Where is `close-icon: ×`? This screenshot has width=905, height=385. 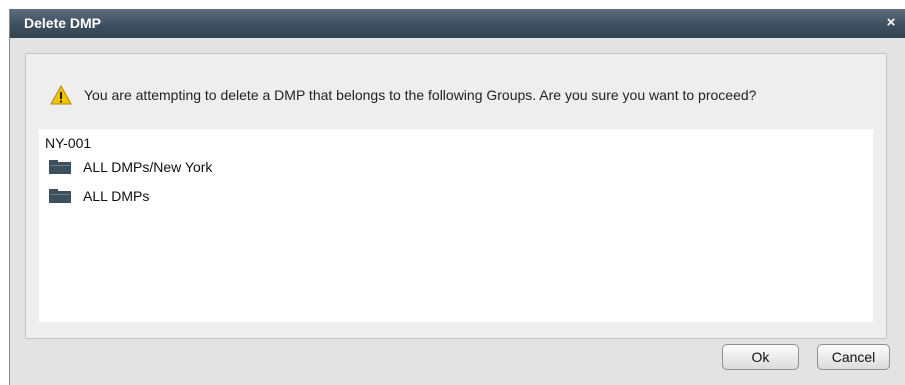 close-icon: × is located at coordinates (891, 23).